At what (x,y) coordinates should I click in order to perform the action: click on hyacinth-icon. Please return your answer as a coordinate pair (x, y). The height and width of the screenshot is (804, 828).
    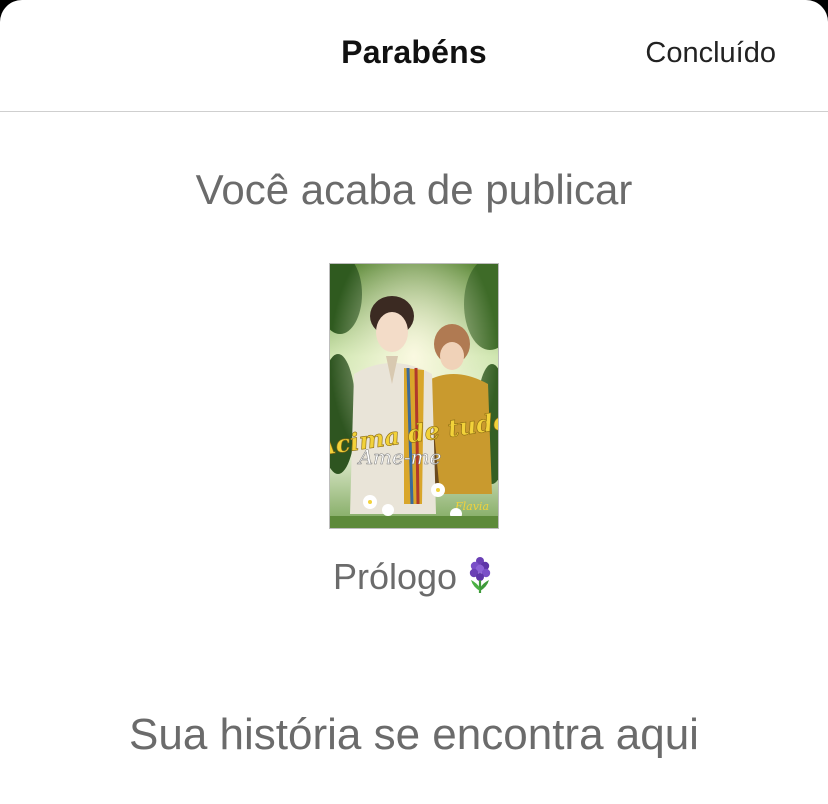
    Looking at the image, I should click on (480, 575).